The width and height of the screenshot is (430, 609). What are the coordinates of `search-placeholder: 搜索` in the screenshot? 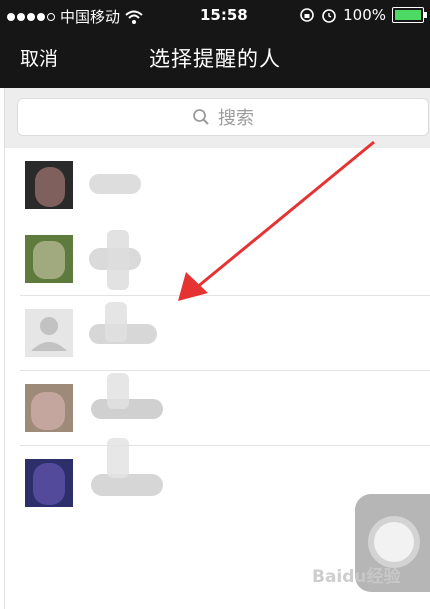 It's located at (236, 118).